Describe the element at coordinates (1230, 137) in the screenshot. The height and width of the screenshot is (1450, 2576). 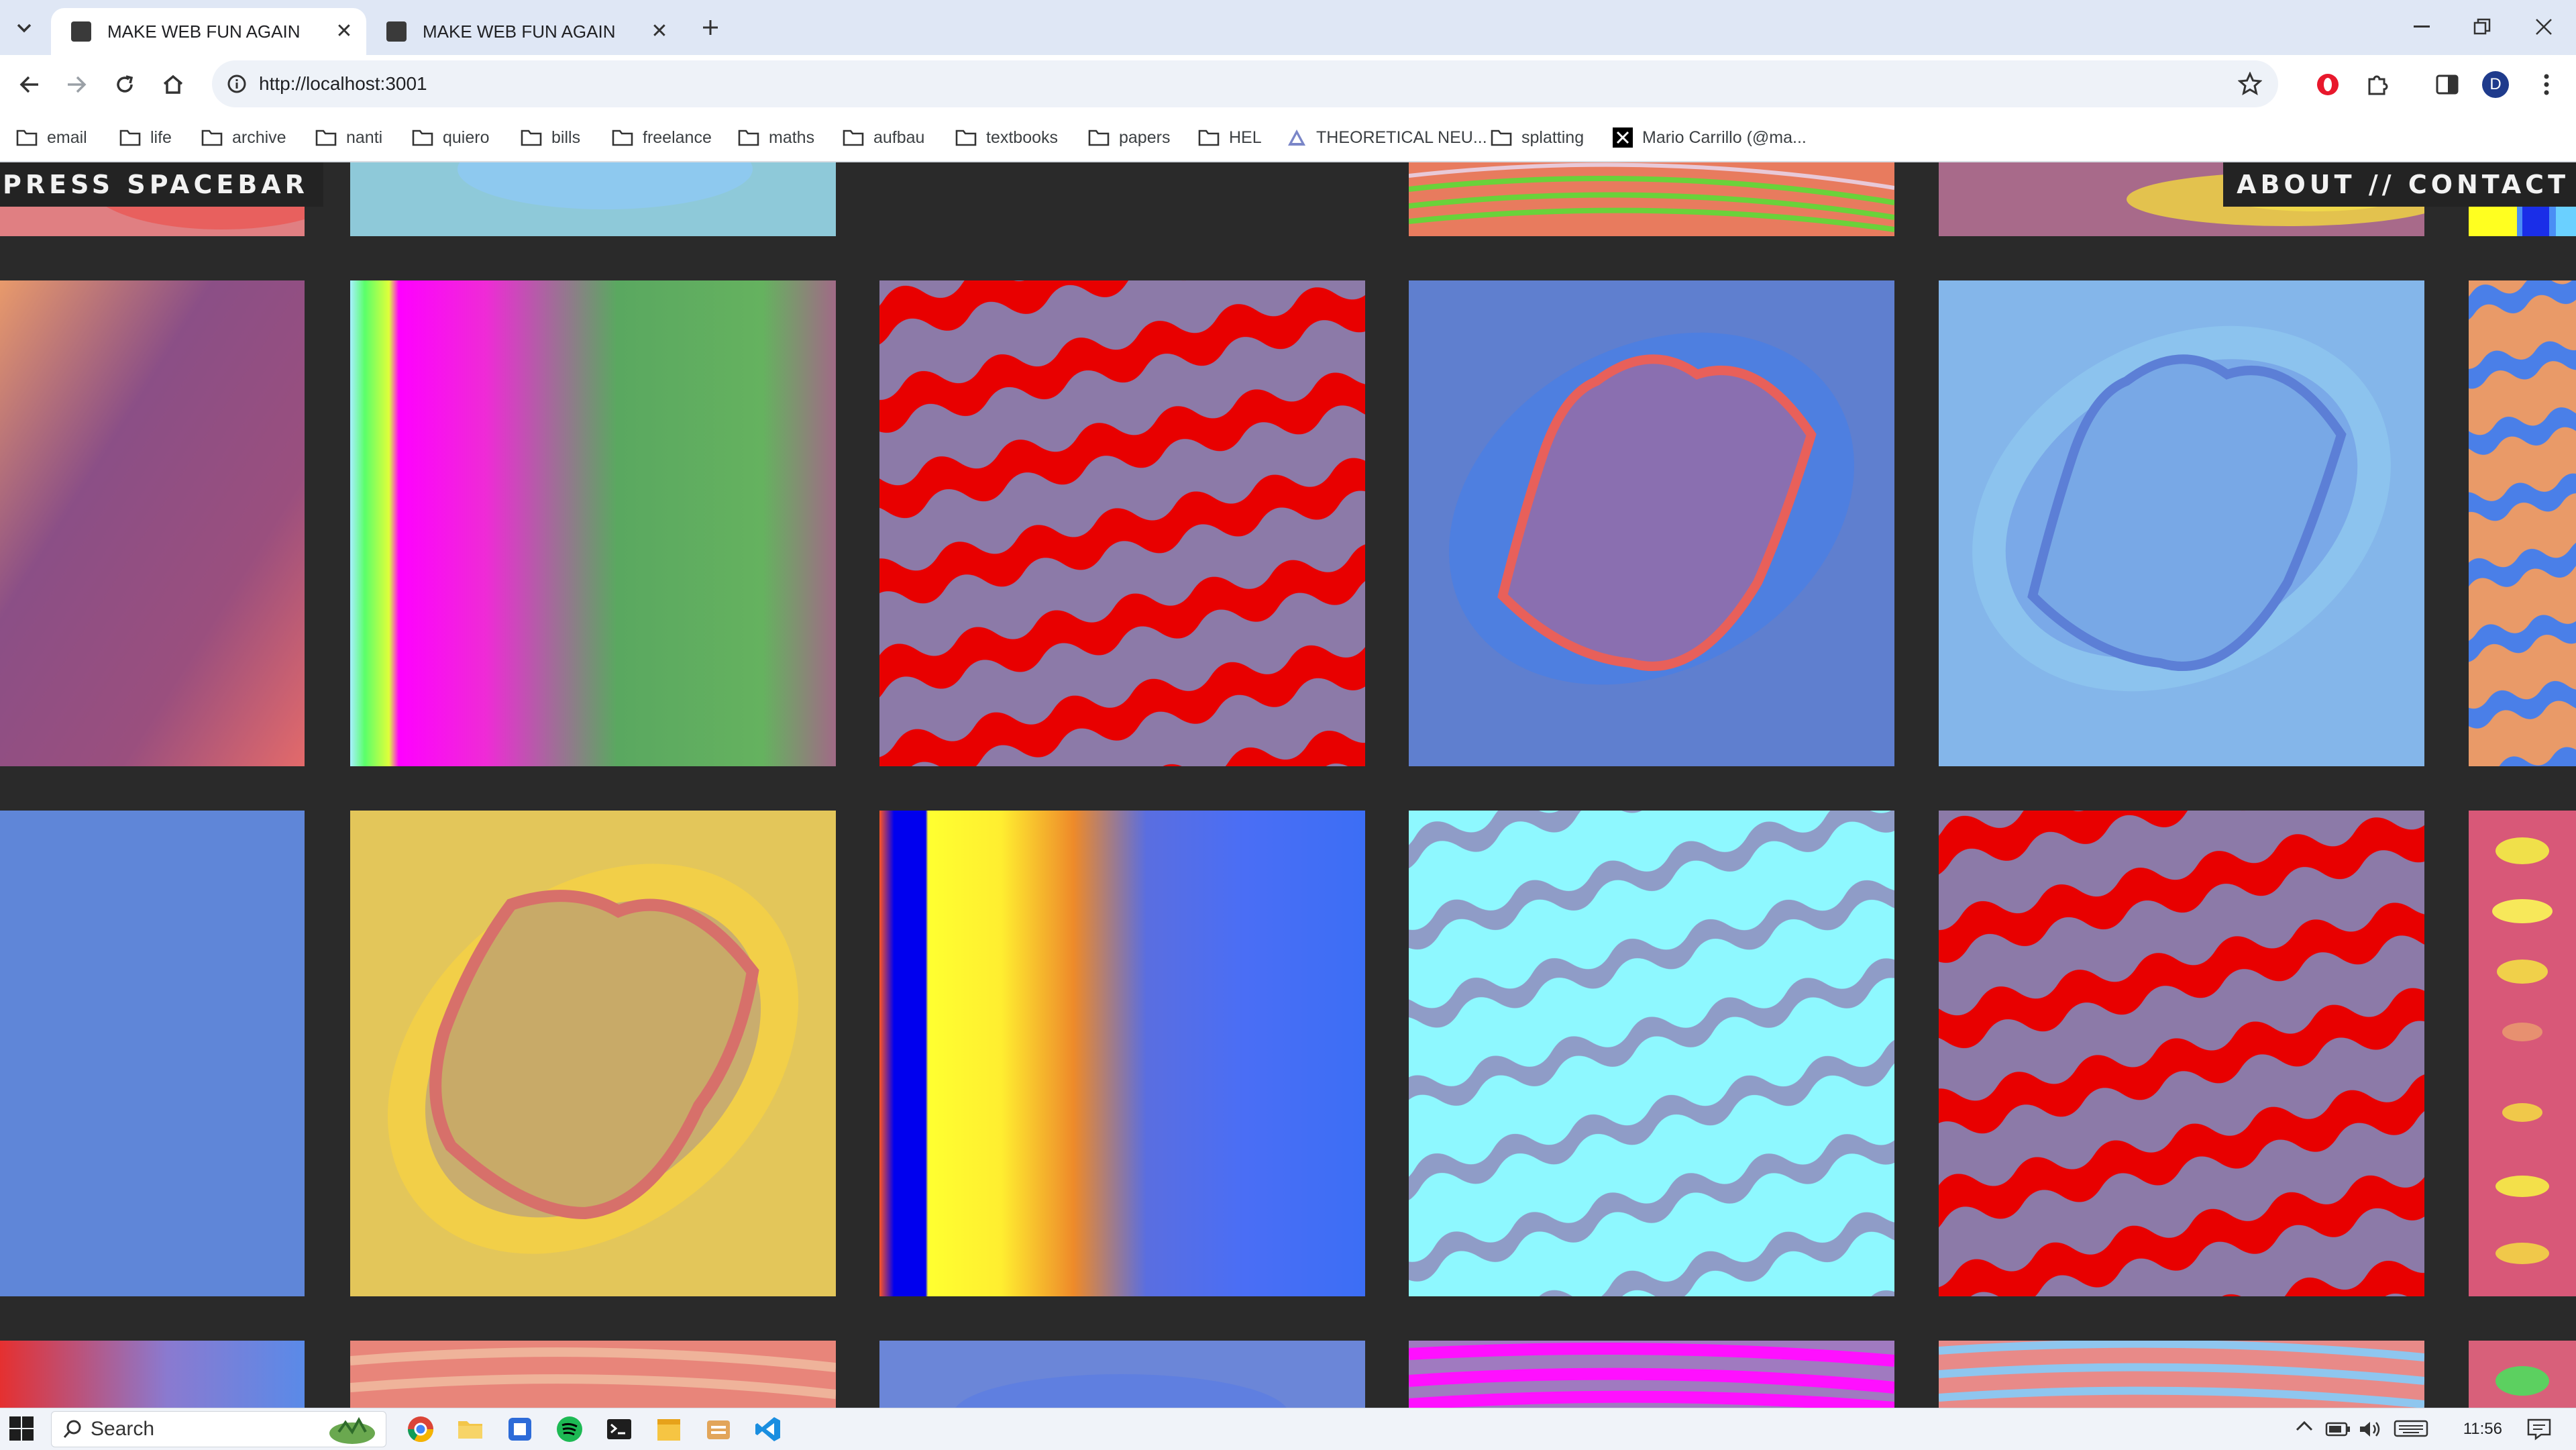
I see `bookmark-hel: HEL` at that location.